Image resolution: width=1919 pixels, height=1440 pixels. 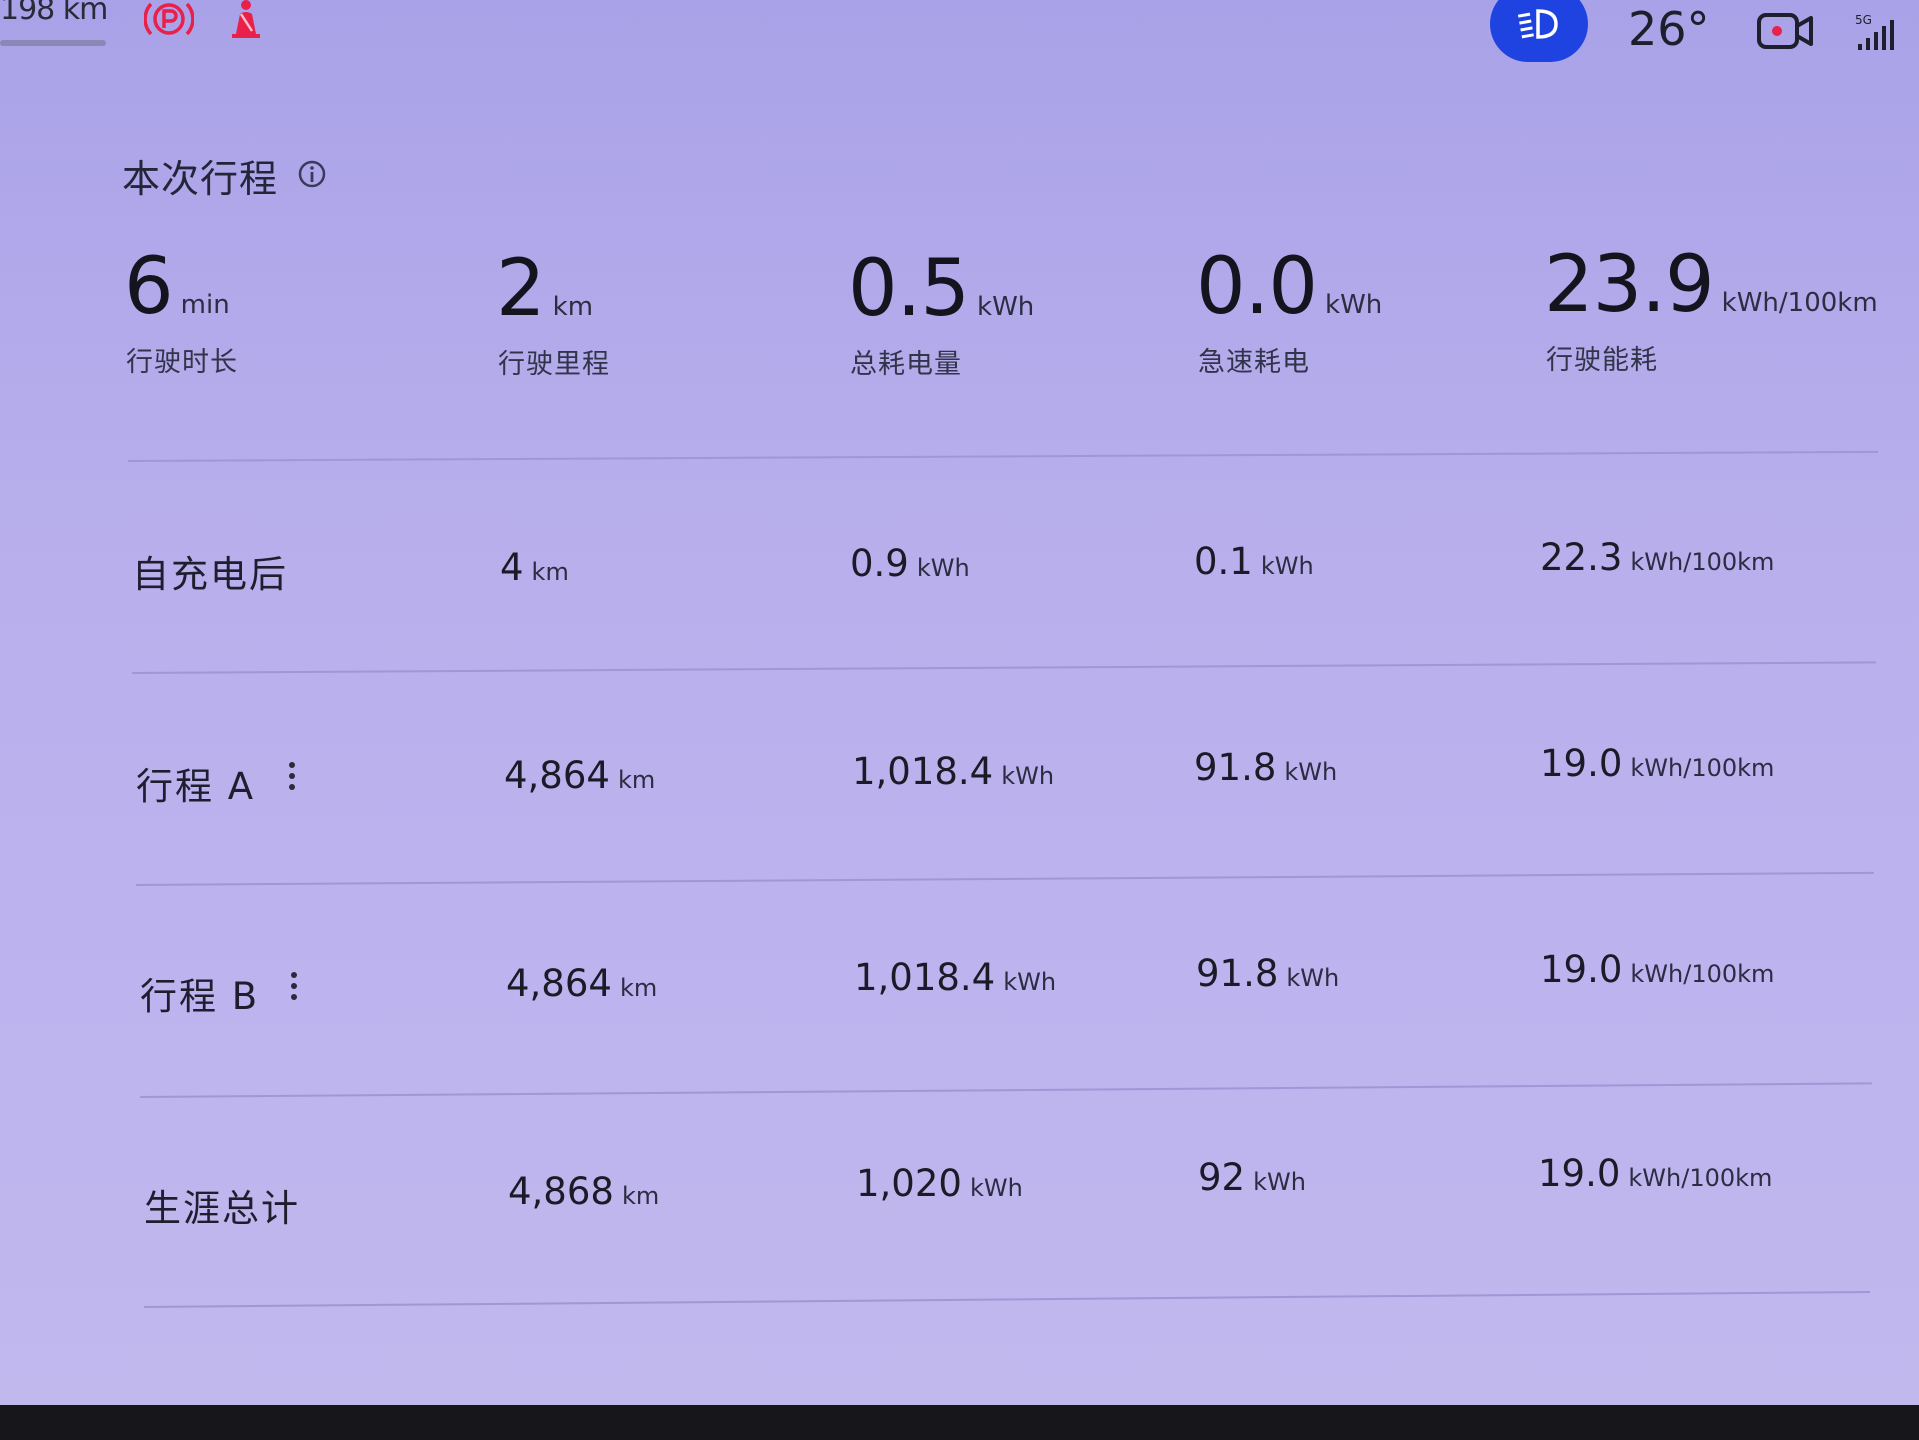 I want to click on camera-icon, so click(x=1785, y=31).